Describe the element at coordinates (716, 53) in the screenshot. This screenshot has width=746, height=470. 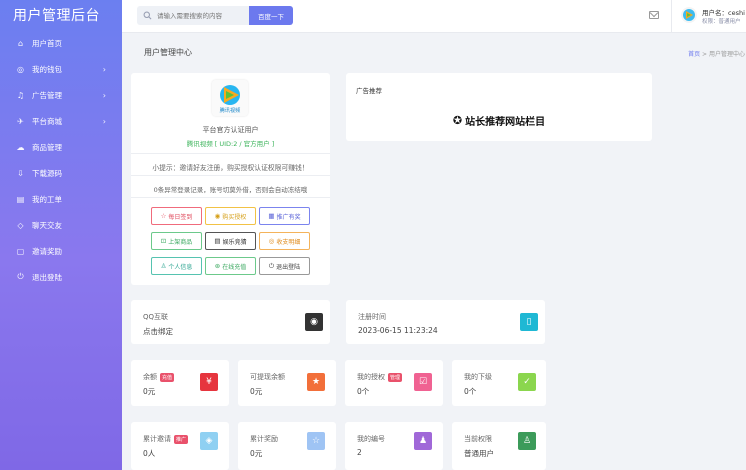
I see `breadcrumb: 首页 > 用户管理中心` at that location.